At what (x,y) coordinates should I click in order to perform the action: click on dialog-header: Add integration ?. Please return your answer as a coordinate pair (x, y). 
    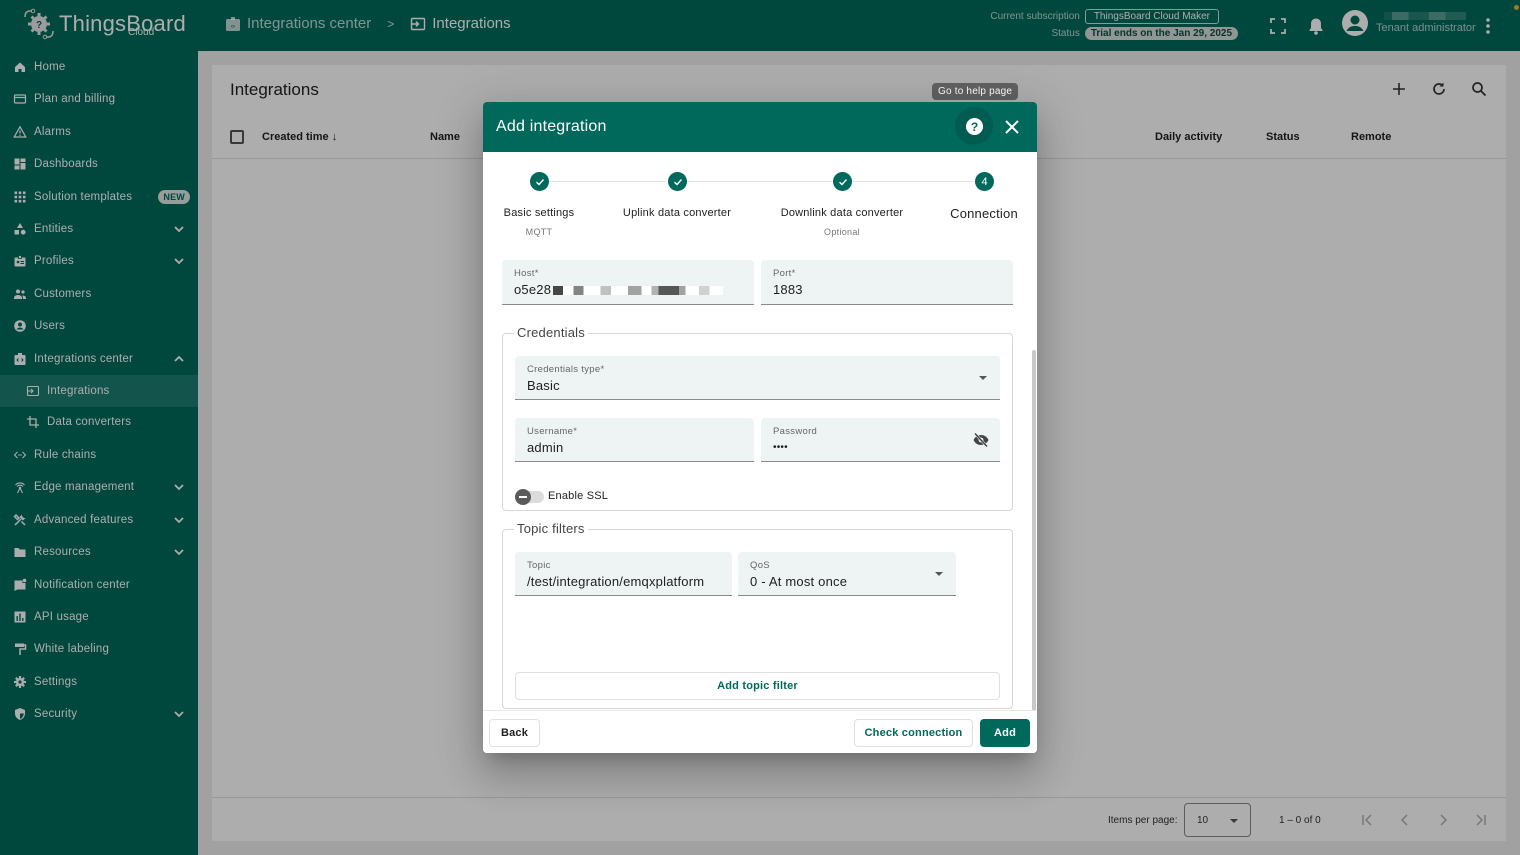
    Looking at the image, I should click on (760, 127).